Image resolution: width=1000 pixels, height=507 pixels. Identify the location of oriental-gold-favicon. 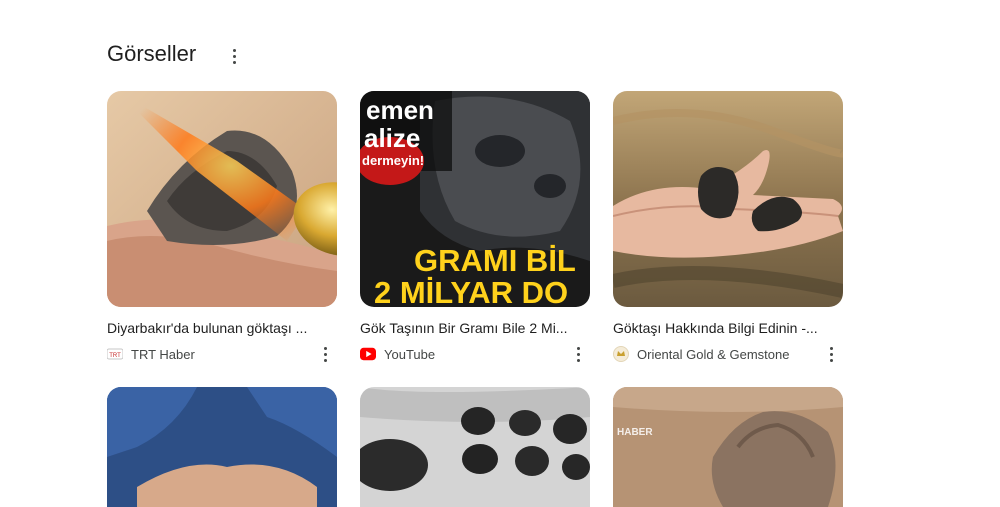
(621, 354).